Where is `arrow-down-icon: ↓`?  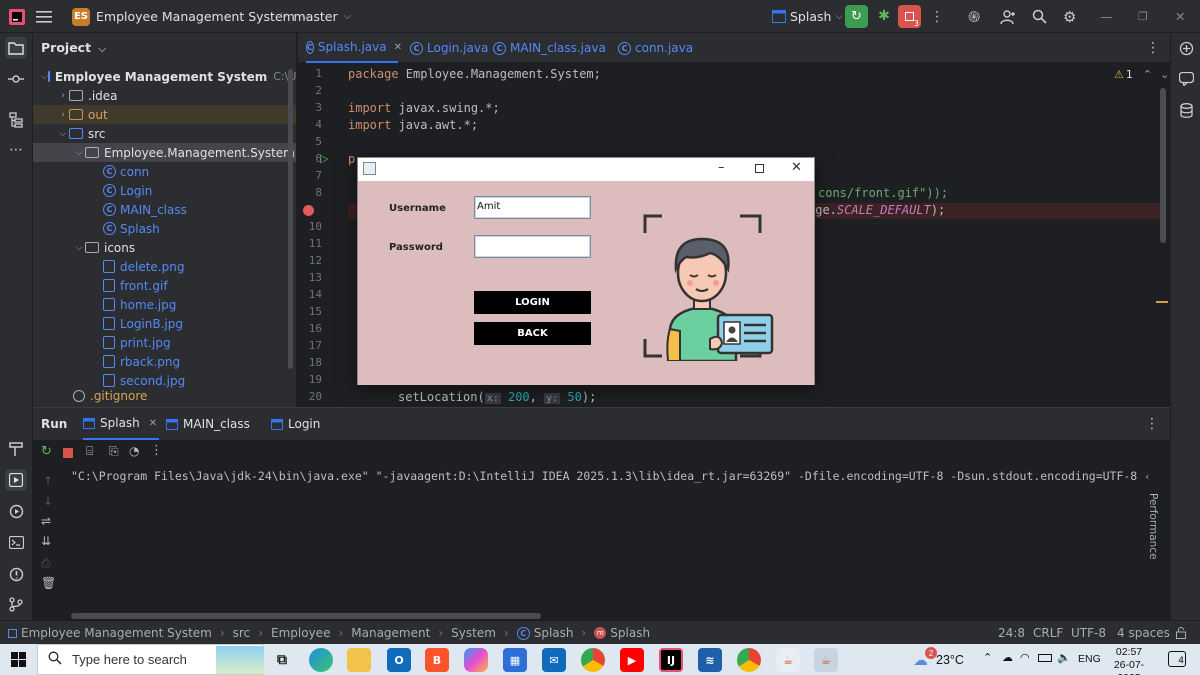 arrow-down-icon: ↓ is located at coordinates (48, 501).